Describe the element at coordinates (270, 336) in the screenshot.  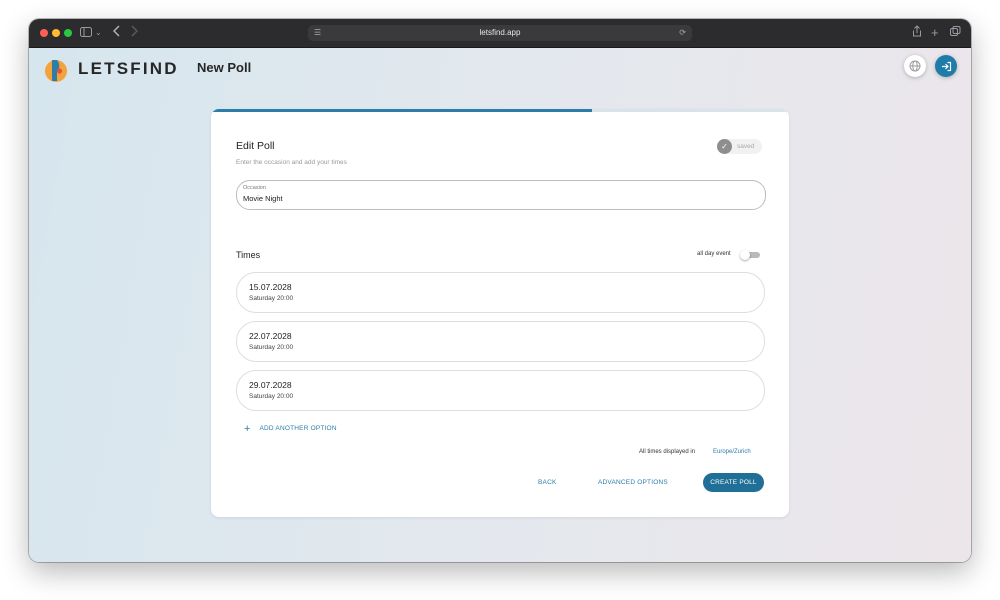
I see `time-option-date: 22.07.2028` at that location.